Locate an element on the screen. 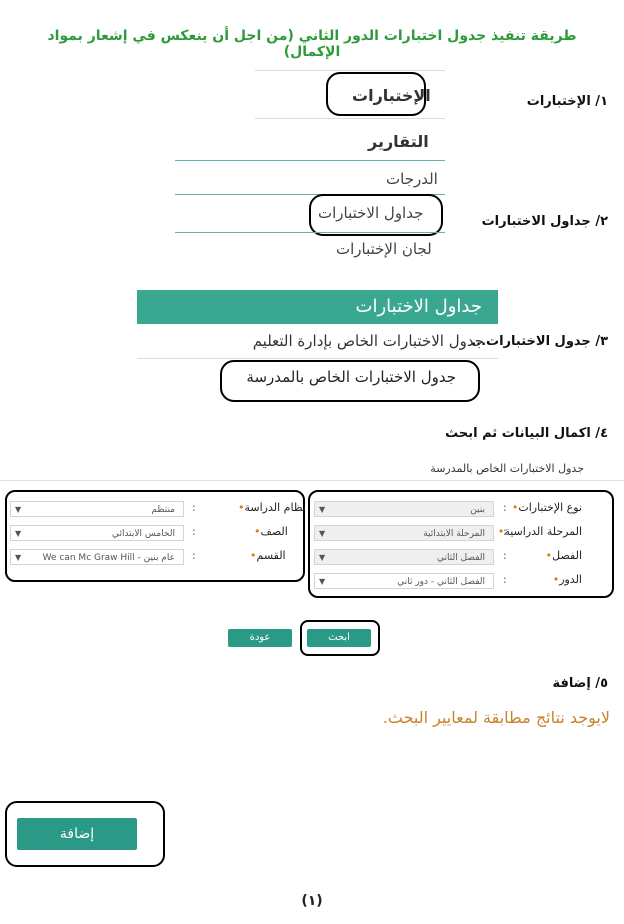 This screenshot has width=624, height=924. select-semester: الفصل الثاني ▼ is located at coordinates (404, 557).